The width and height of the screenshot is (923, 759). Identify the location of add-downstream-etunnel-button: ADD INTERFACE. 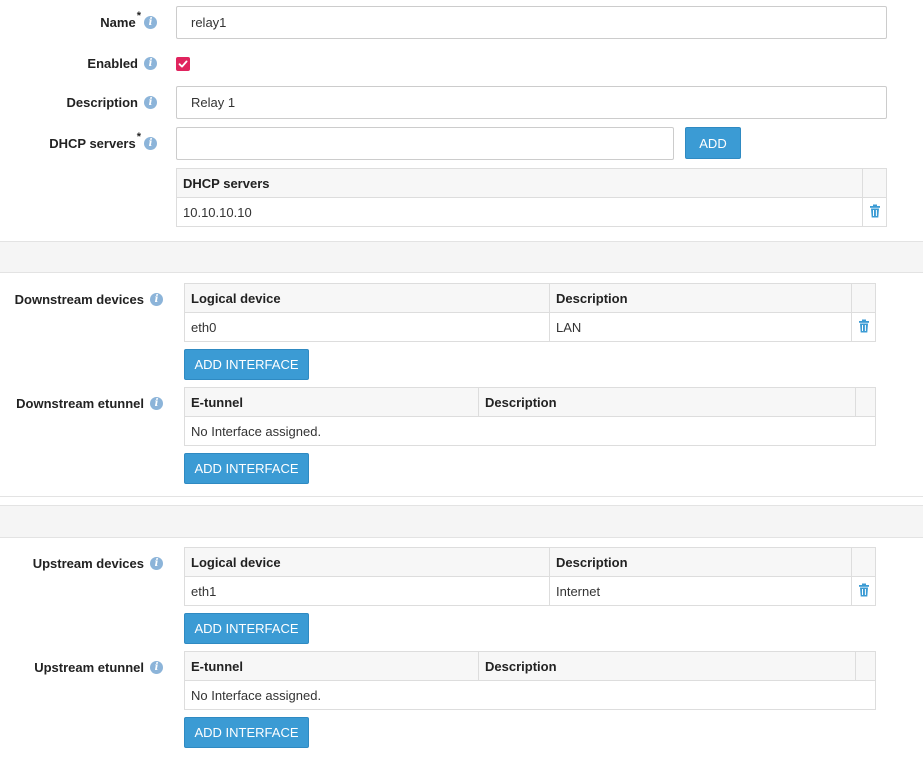
(246, 468).